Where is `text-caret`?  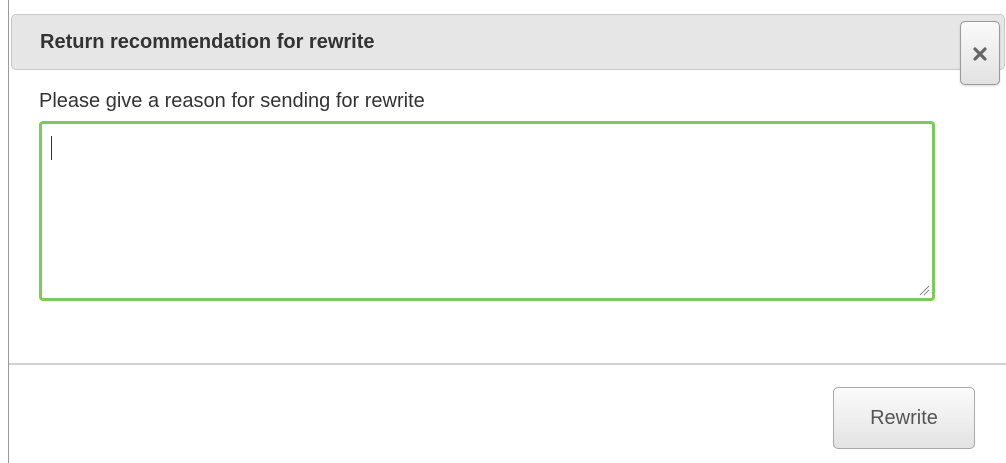
text-caret is located at coordinates (51, 148).